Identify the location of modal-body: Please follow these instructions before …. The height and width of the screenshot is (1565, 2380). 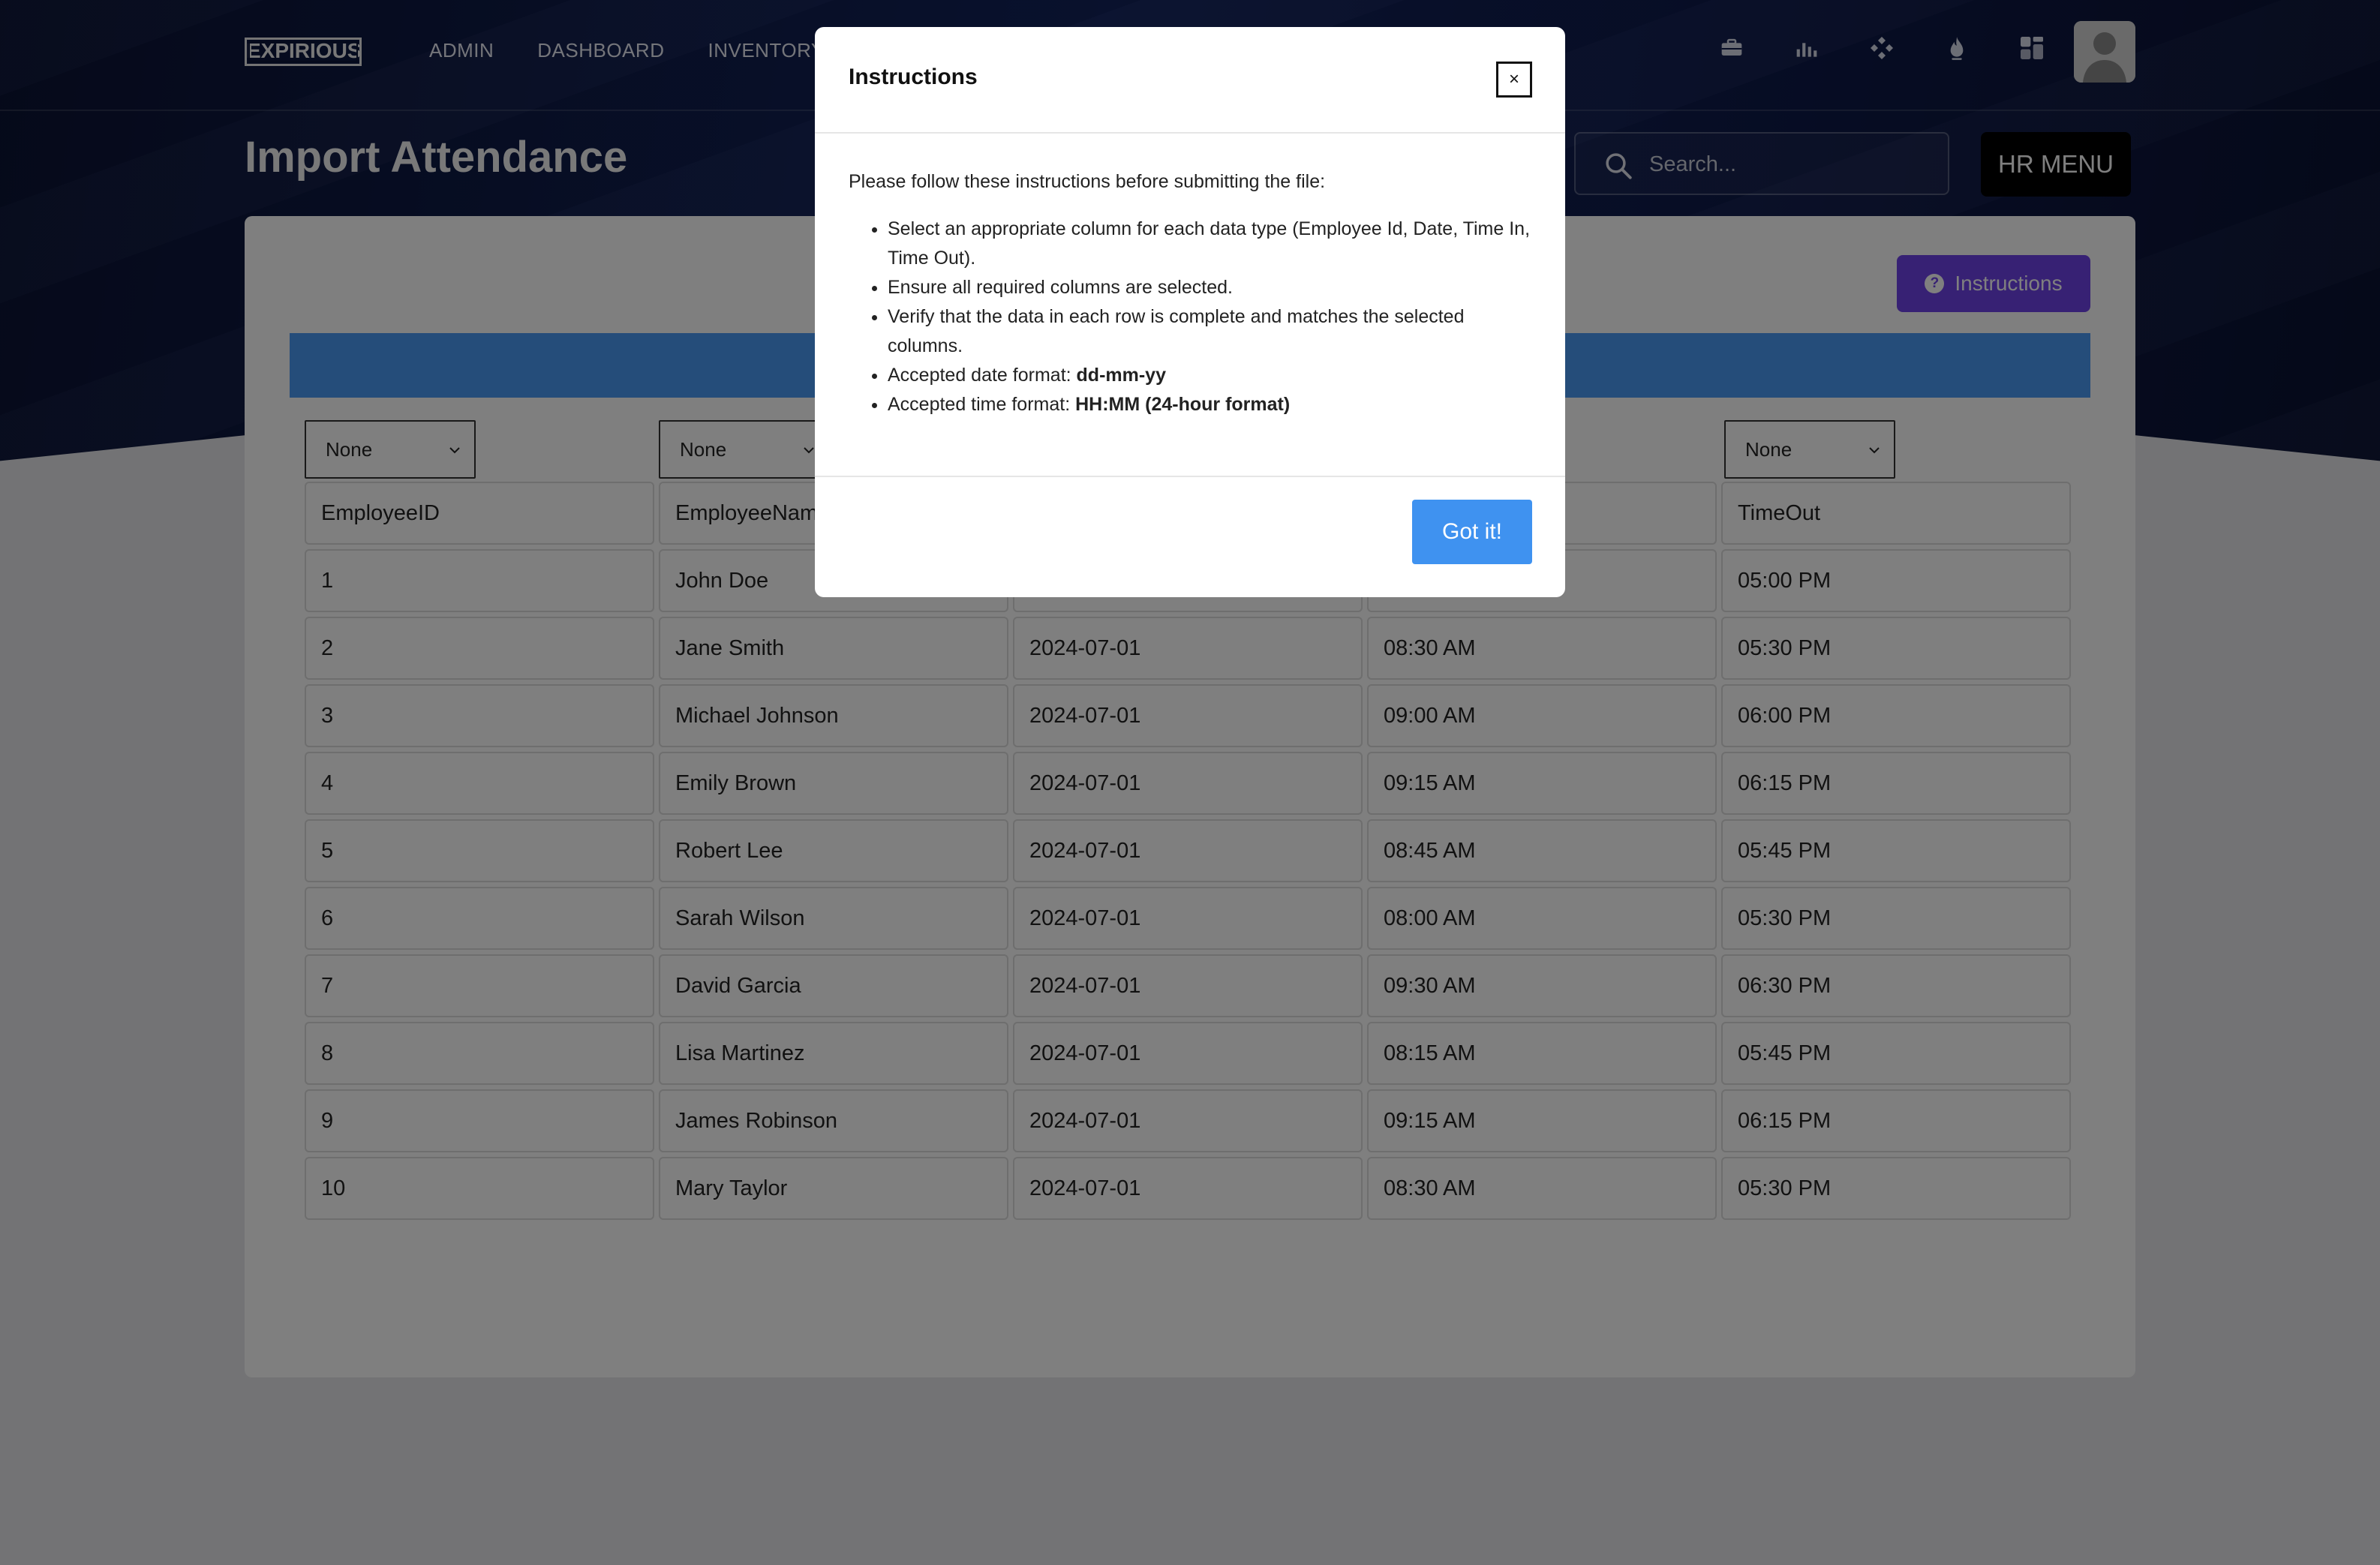
(1190, 276).